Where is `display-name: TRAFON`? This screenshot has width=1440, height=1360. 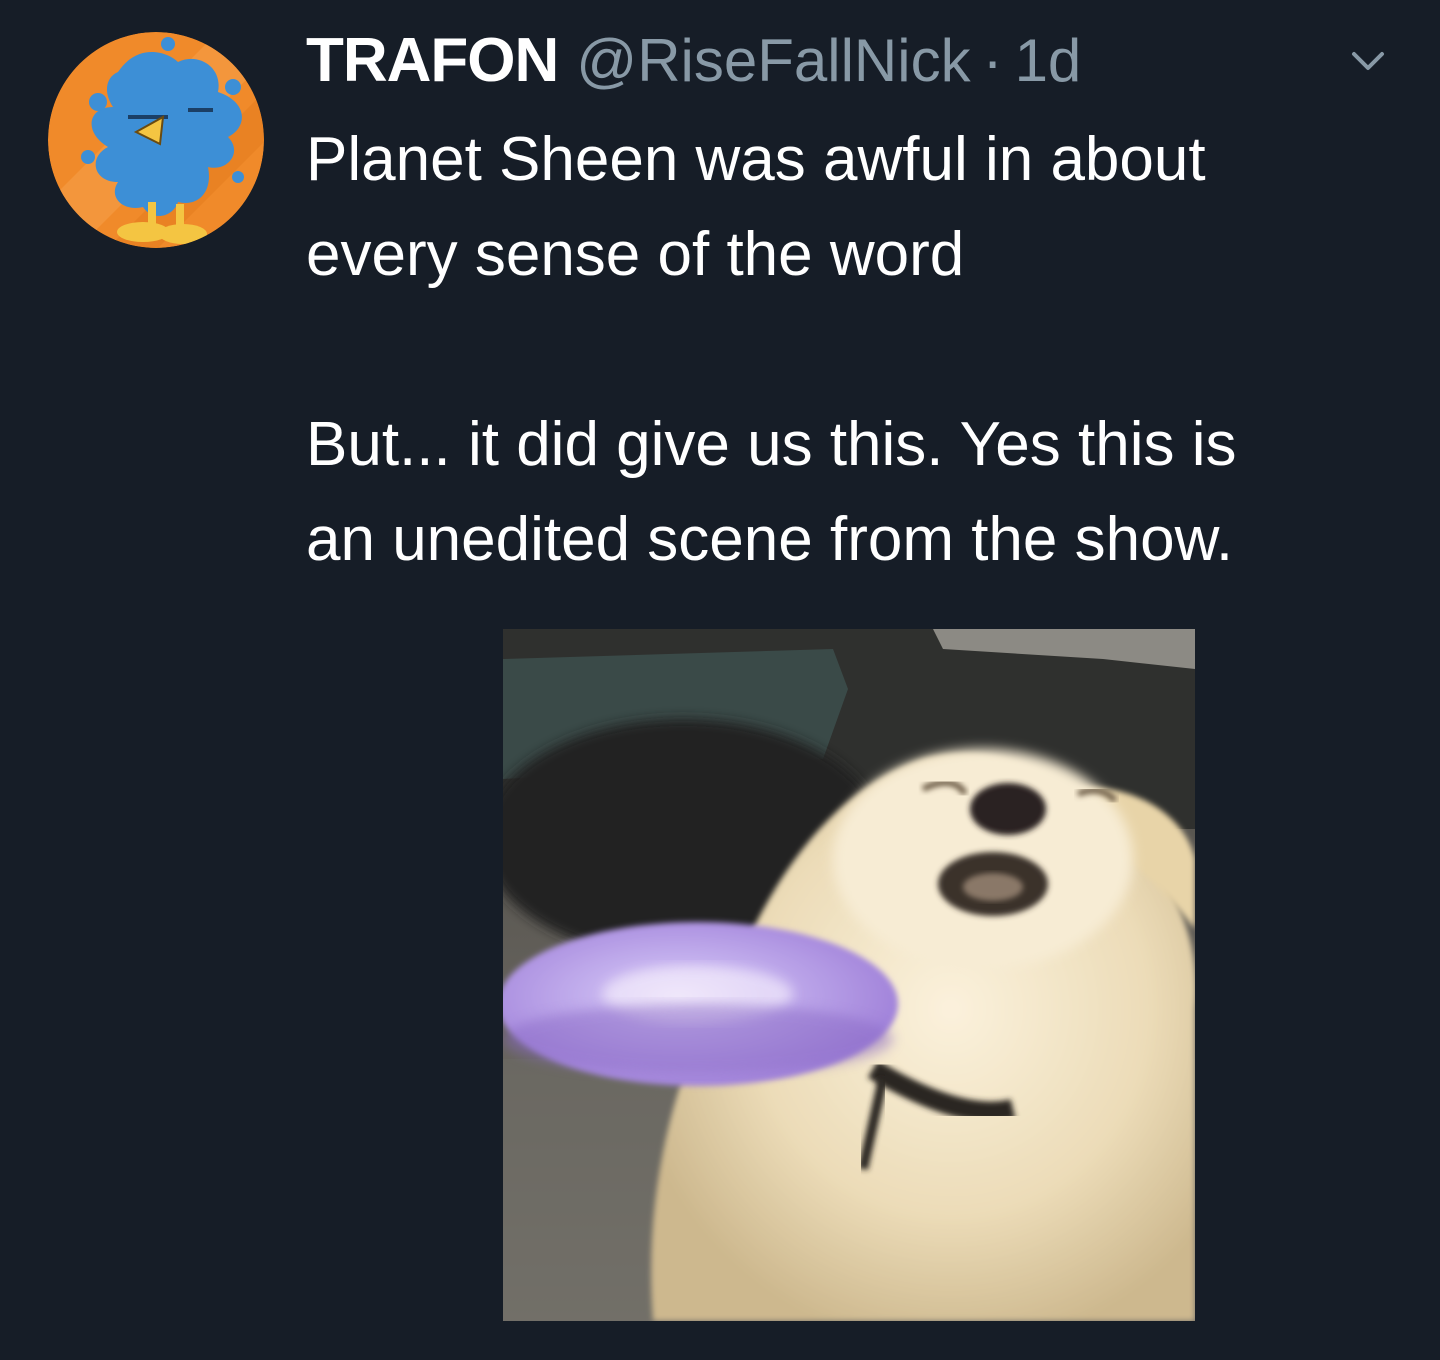 display-name: TRAFON is located at coordinates (432, 60).